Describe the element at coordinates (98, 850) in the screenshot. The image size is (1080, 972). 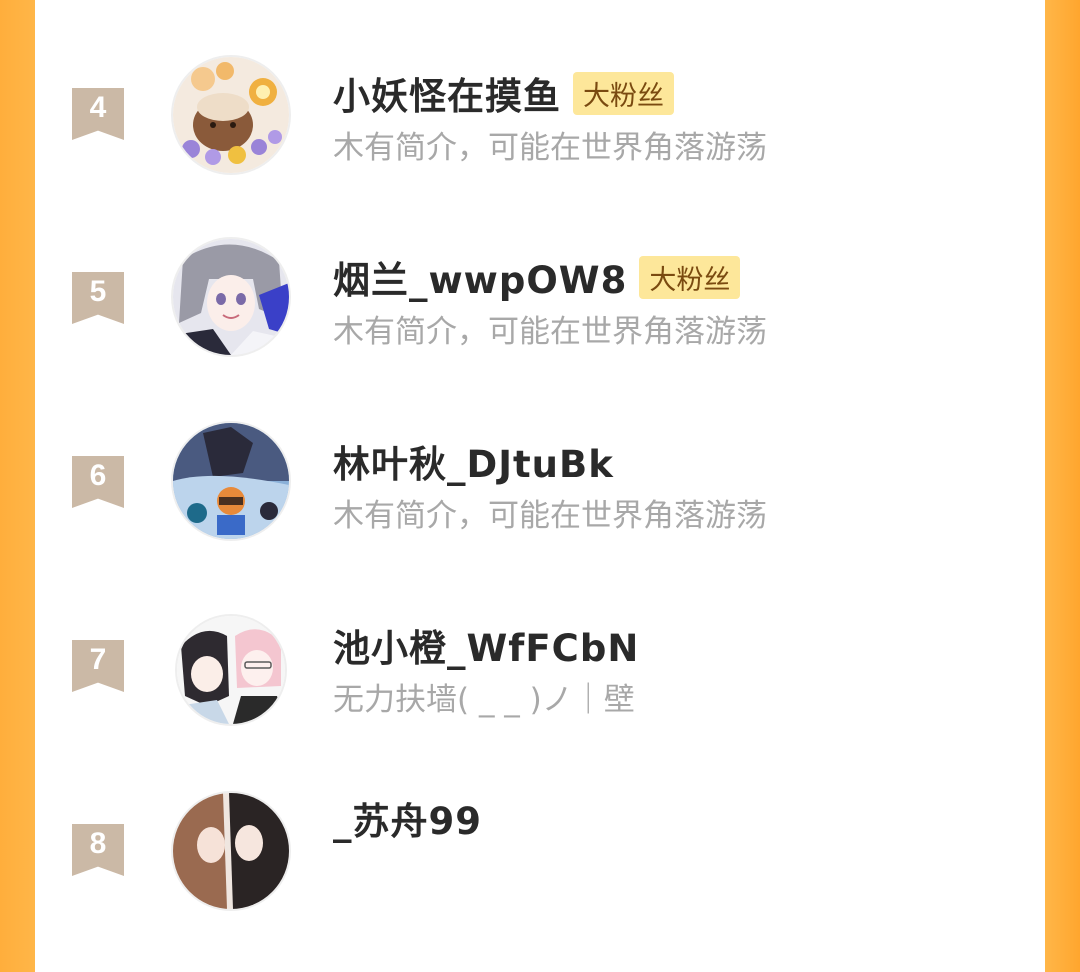
I see `rank-badge: 8` at that location.